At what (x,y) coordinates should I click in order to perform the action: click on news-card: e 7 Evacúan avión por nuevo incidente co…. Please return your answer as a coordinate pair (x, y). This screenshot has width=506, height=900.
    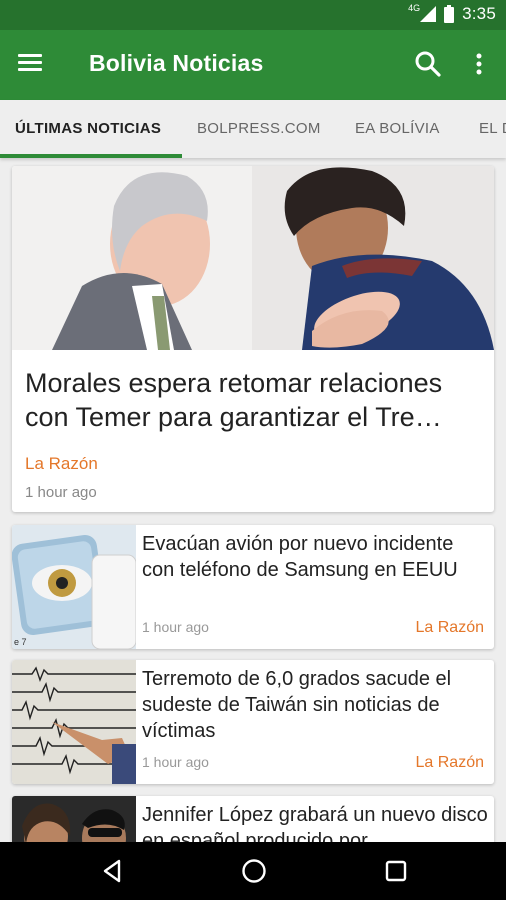
    Looking at the image, I should click on (253, 587).